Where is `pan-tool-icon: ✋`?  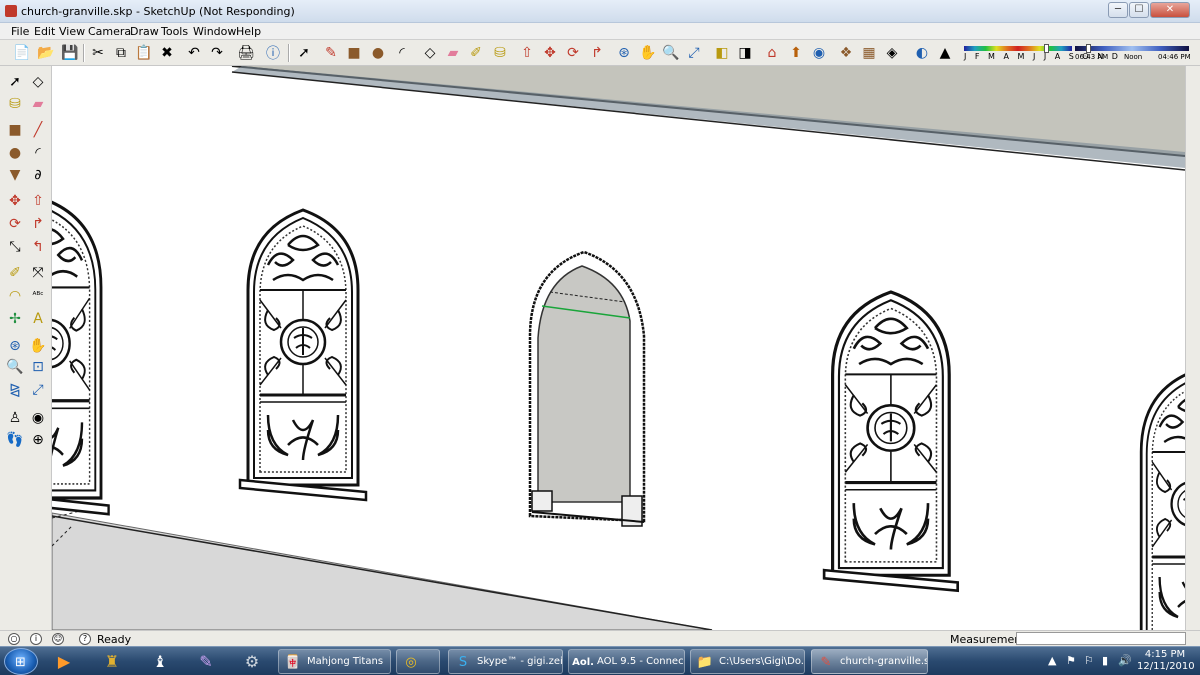
pan-tool-icon: ✋ is located at coordinates (38, 346).